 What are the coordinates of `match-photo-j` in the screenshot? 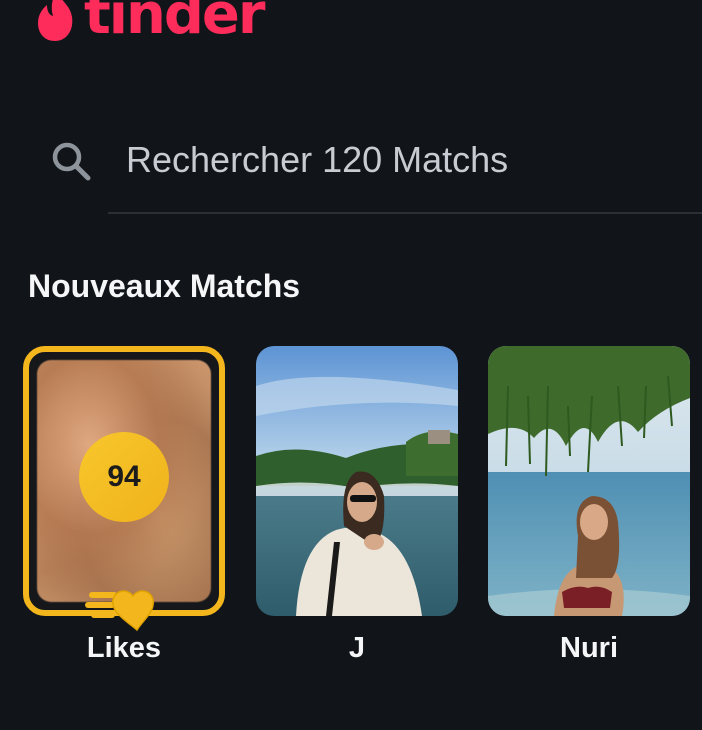 It's located at (357, 481).